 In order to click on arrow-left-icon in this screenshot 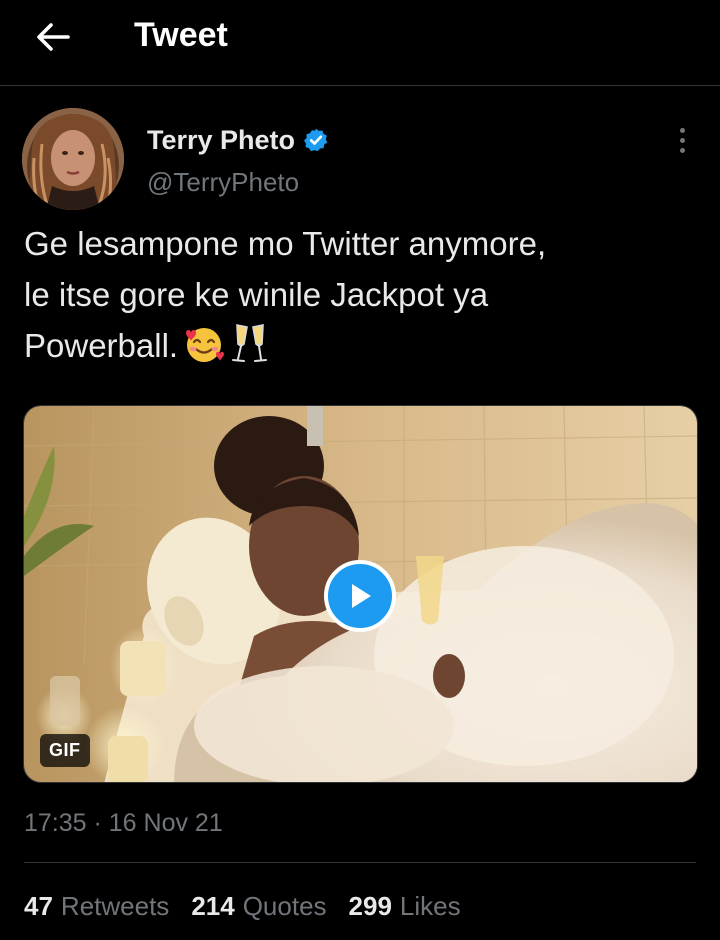, I will do `click(53, 37)`.